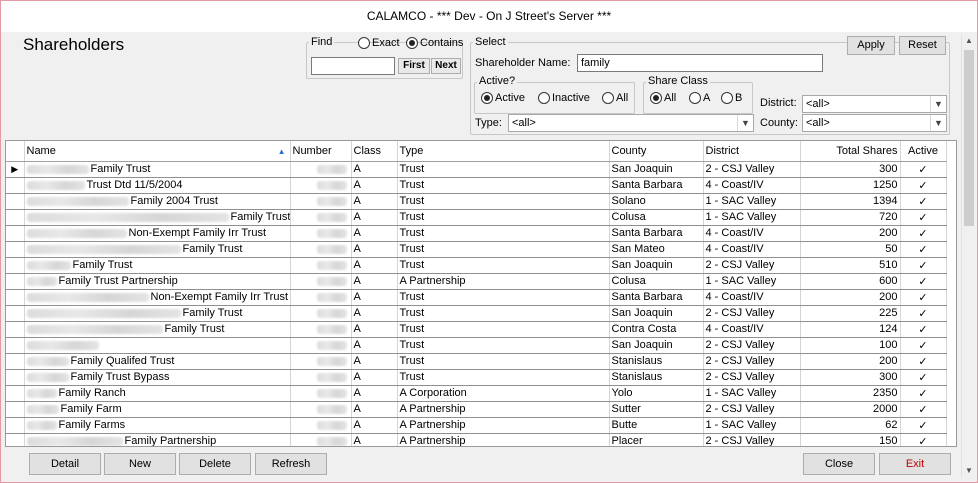  I want to click on delete-button: Delete, so click(215, 464).